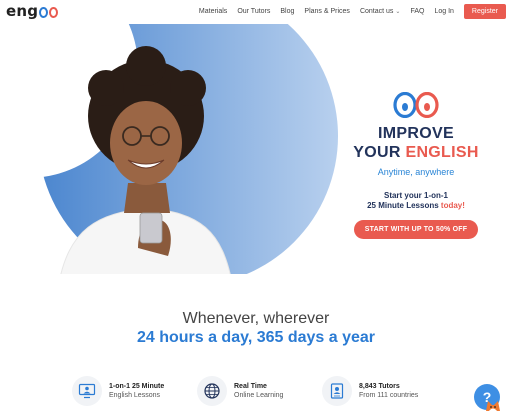  Describe the element at coordinates (388, 391) in the screenshot. I see `feature-text: 8,843 Tutors From 111 countries` at that location.